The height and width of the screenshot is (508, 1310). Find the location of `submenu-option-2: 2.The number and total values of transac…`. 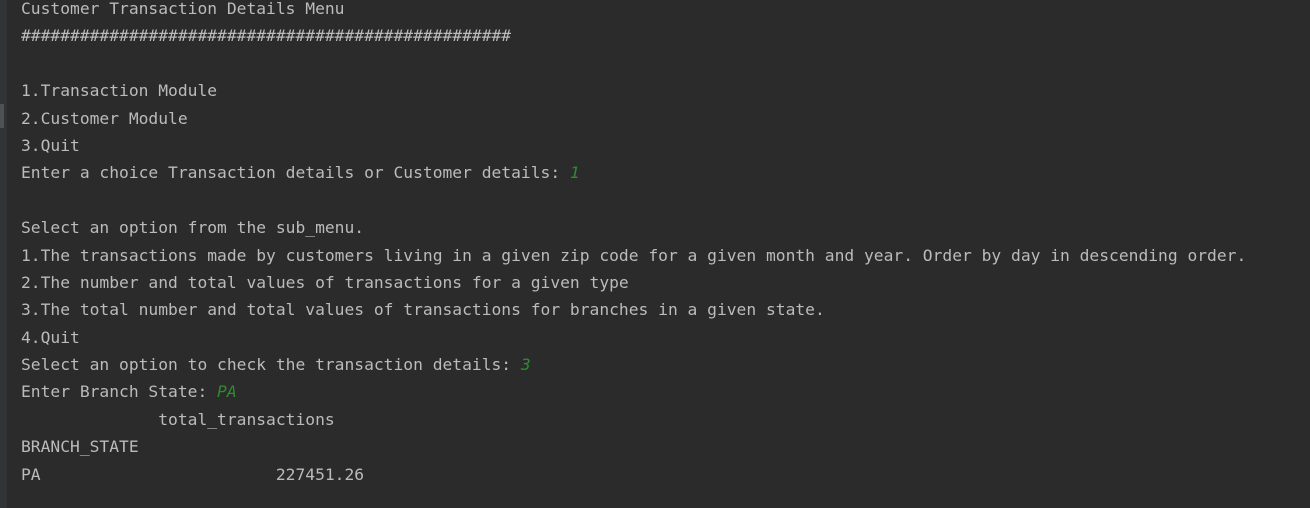

submenu-option-2: 2.The number and total values of transac… is located at coordinates (325, 282).